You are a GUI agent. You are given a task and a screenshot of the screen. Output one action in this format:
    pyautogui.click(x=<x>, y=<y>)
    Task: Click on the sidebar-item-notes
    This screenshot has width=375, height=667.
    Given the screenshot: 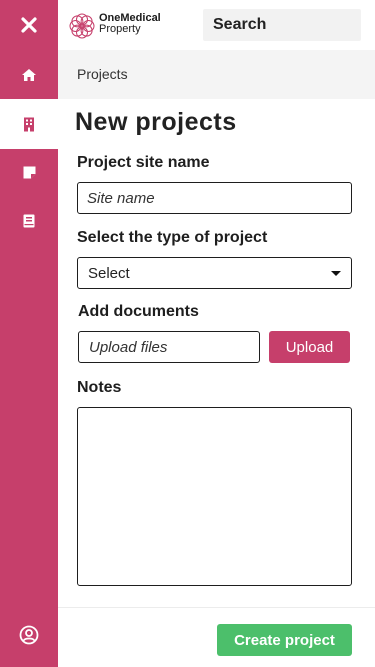 What is the action you would take?
    pyautogui.click(x=29, y=172)
    